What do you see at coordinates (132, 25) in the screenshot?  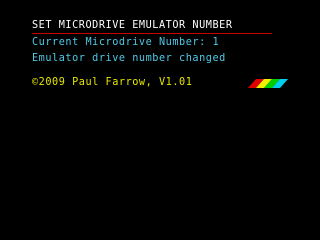 I see `screen-title: SET MICRODRIVE EMULATOR NUMBER` at bounding box center [132, 25].